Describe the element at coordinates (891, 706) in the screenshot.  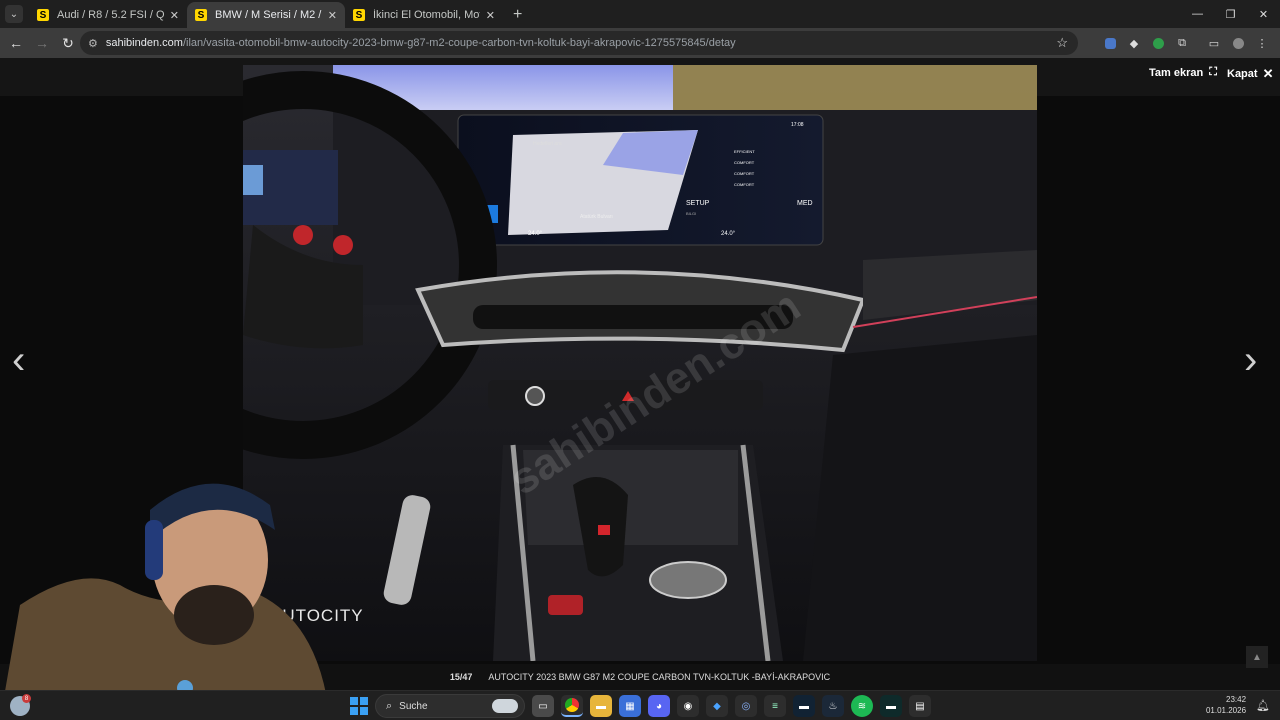
I see `app-green-icon: ▬` at that location.